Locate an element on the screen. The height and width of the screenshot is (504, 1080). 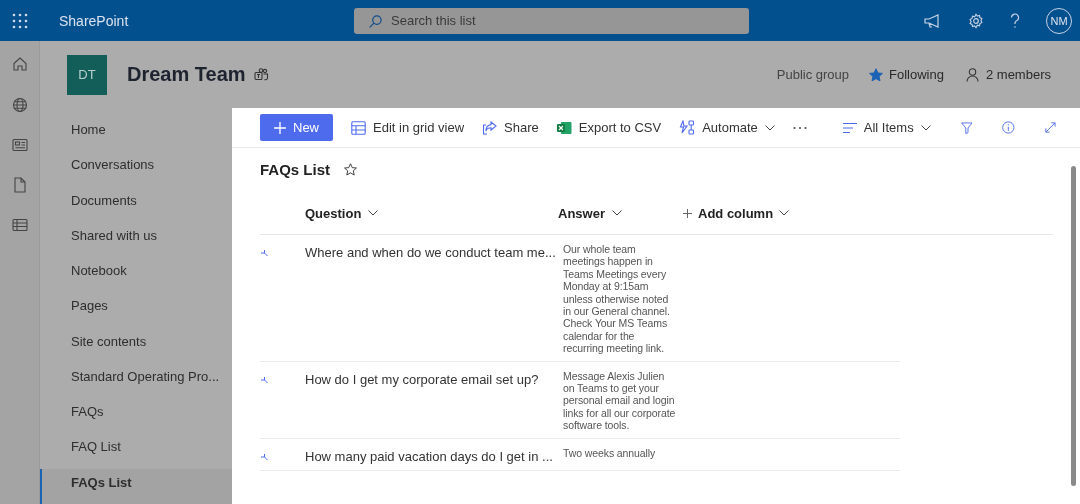
document-icon is located at coordinates (19, 185).